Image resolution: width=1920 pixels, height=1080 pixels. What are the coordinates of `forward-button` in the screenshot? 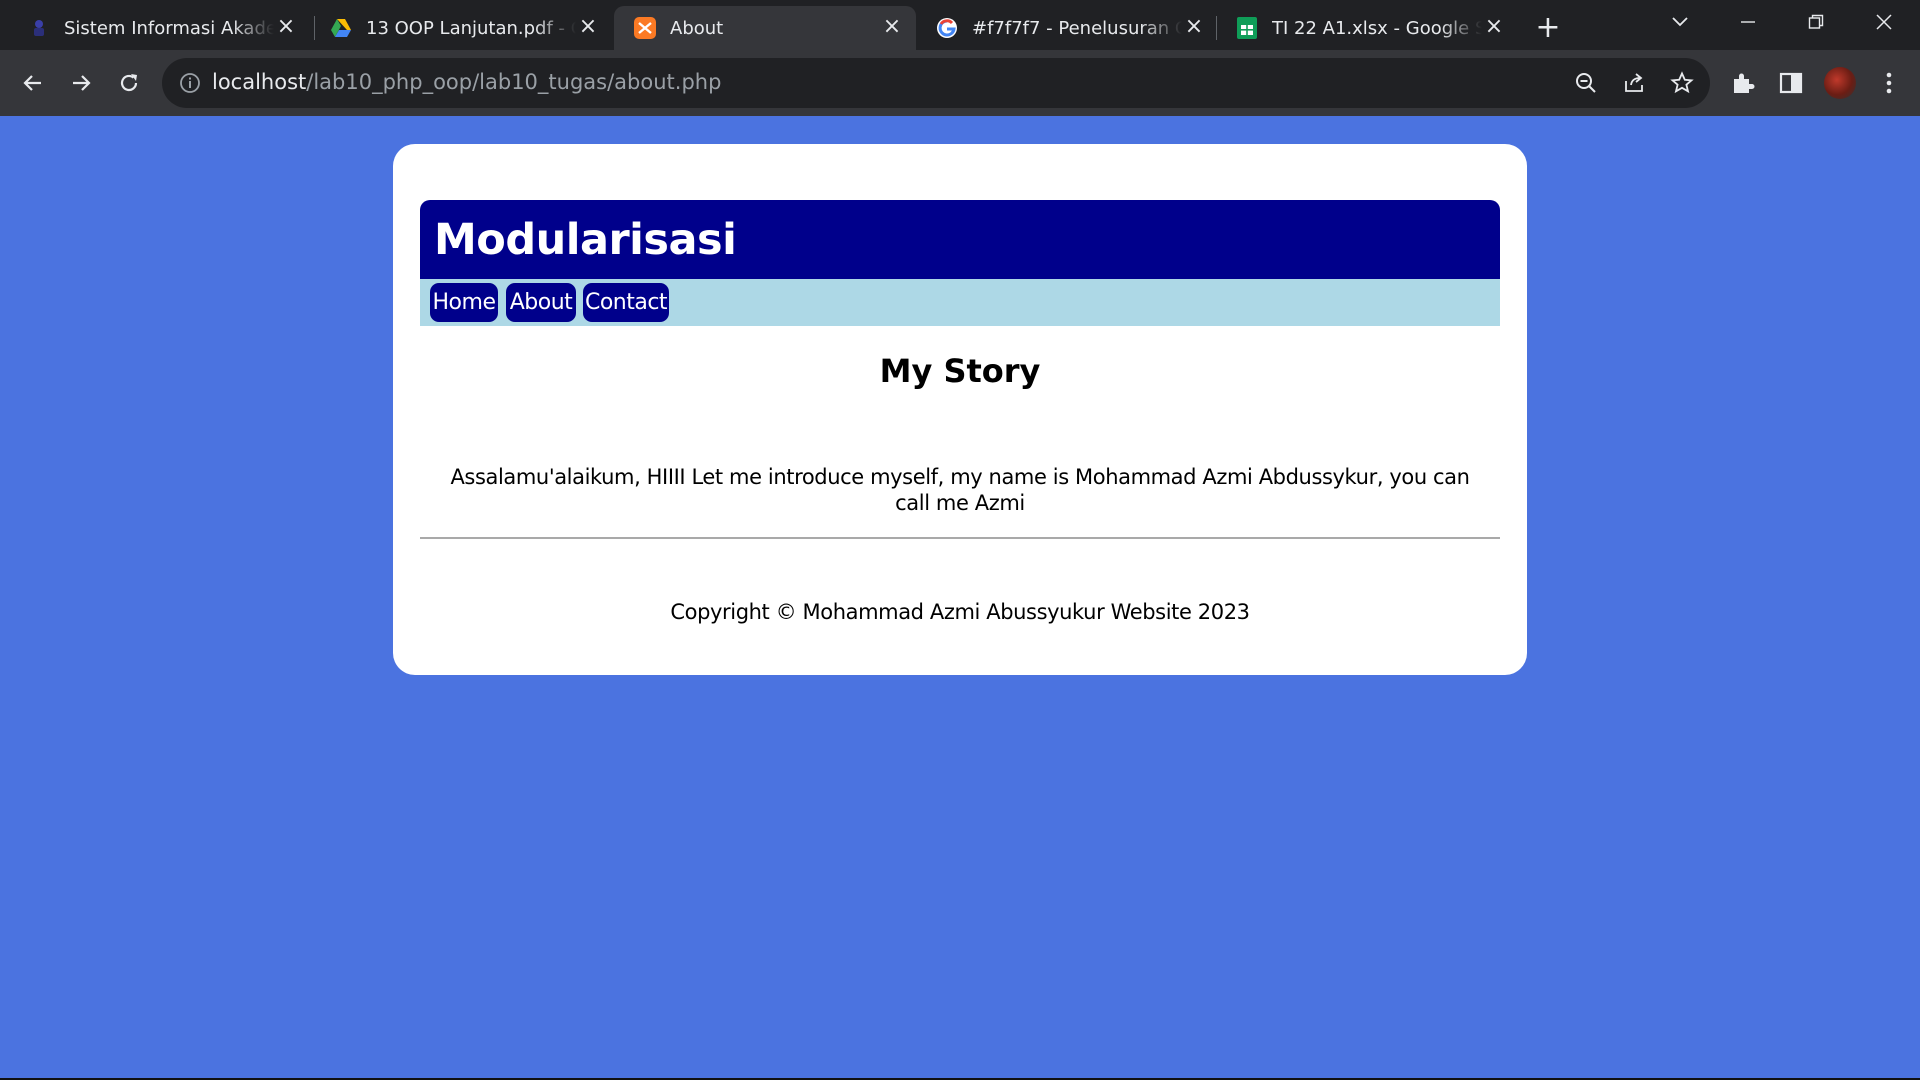 It's located at (81, 83).